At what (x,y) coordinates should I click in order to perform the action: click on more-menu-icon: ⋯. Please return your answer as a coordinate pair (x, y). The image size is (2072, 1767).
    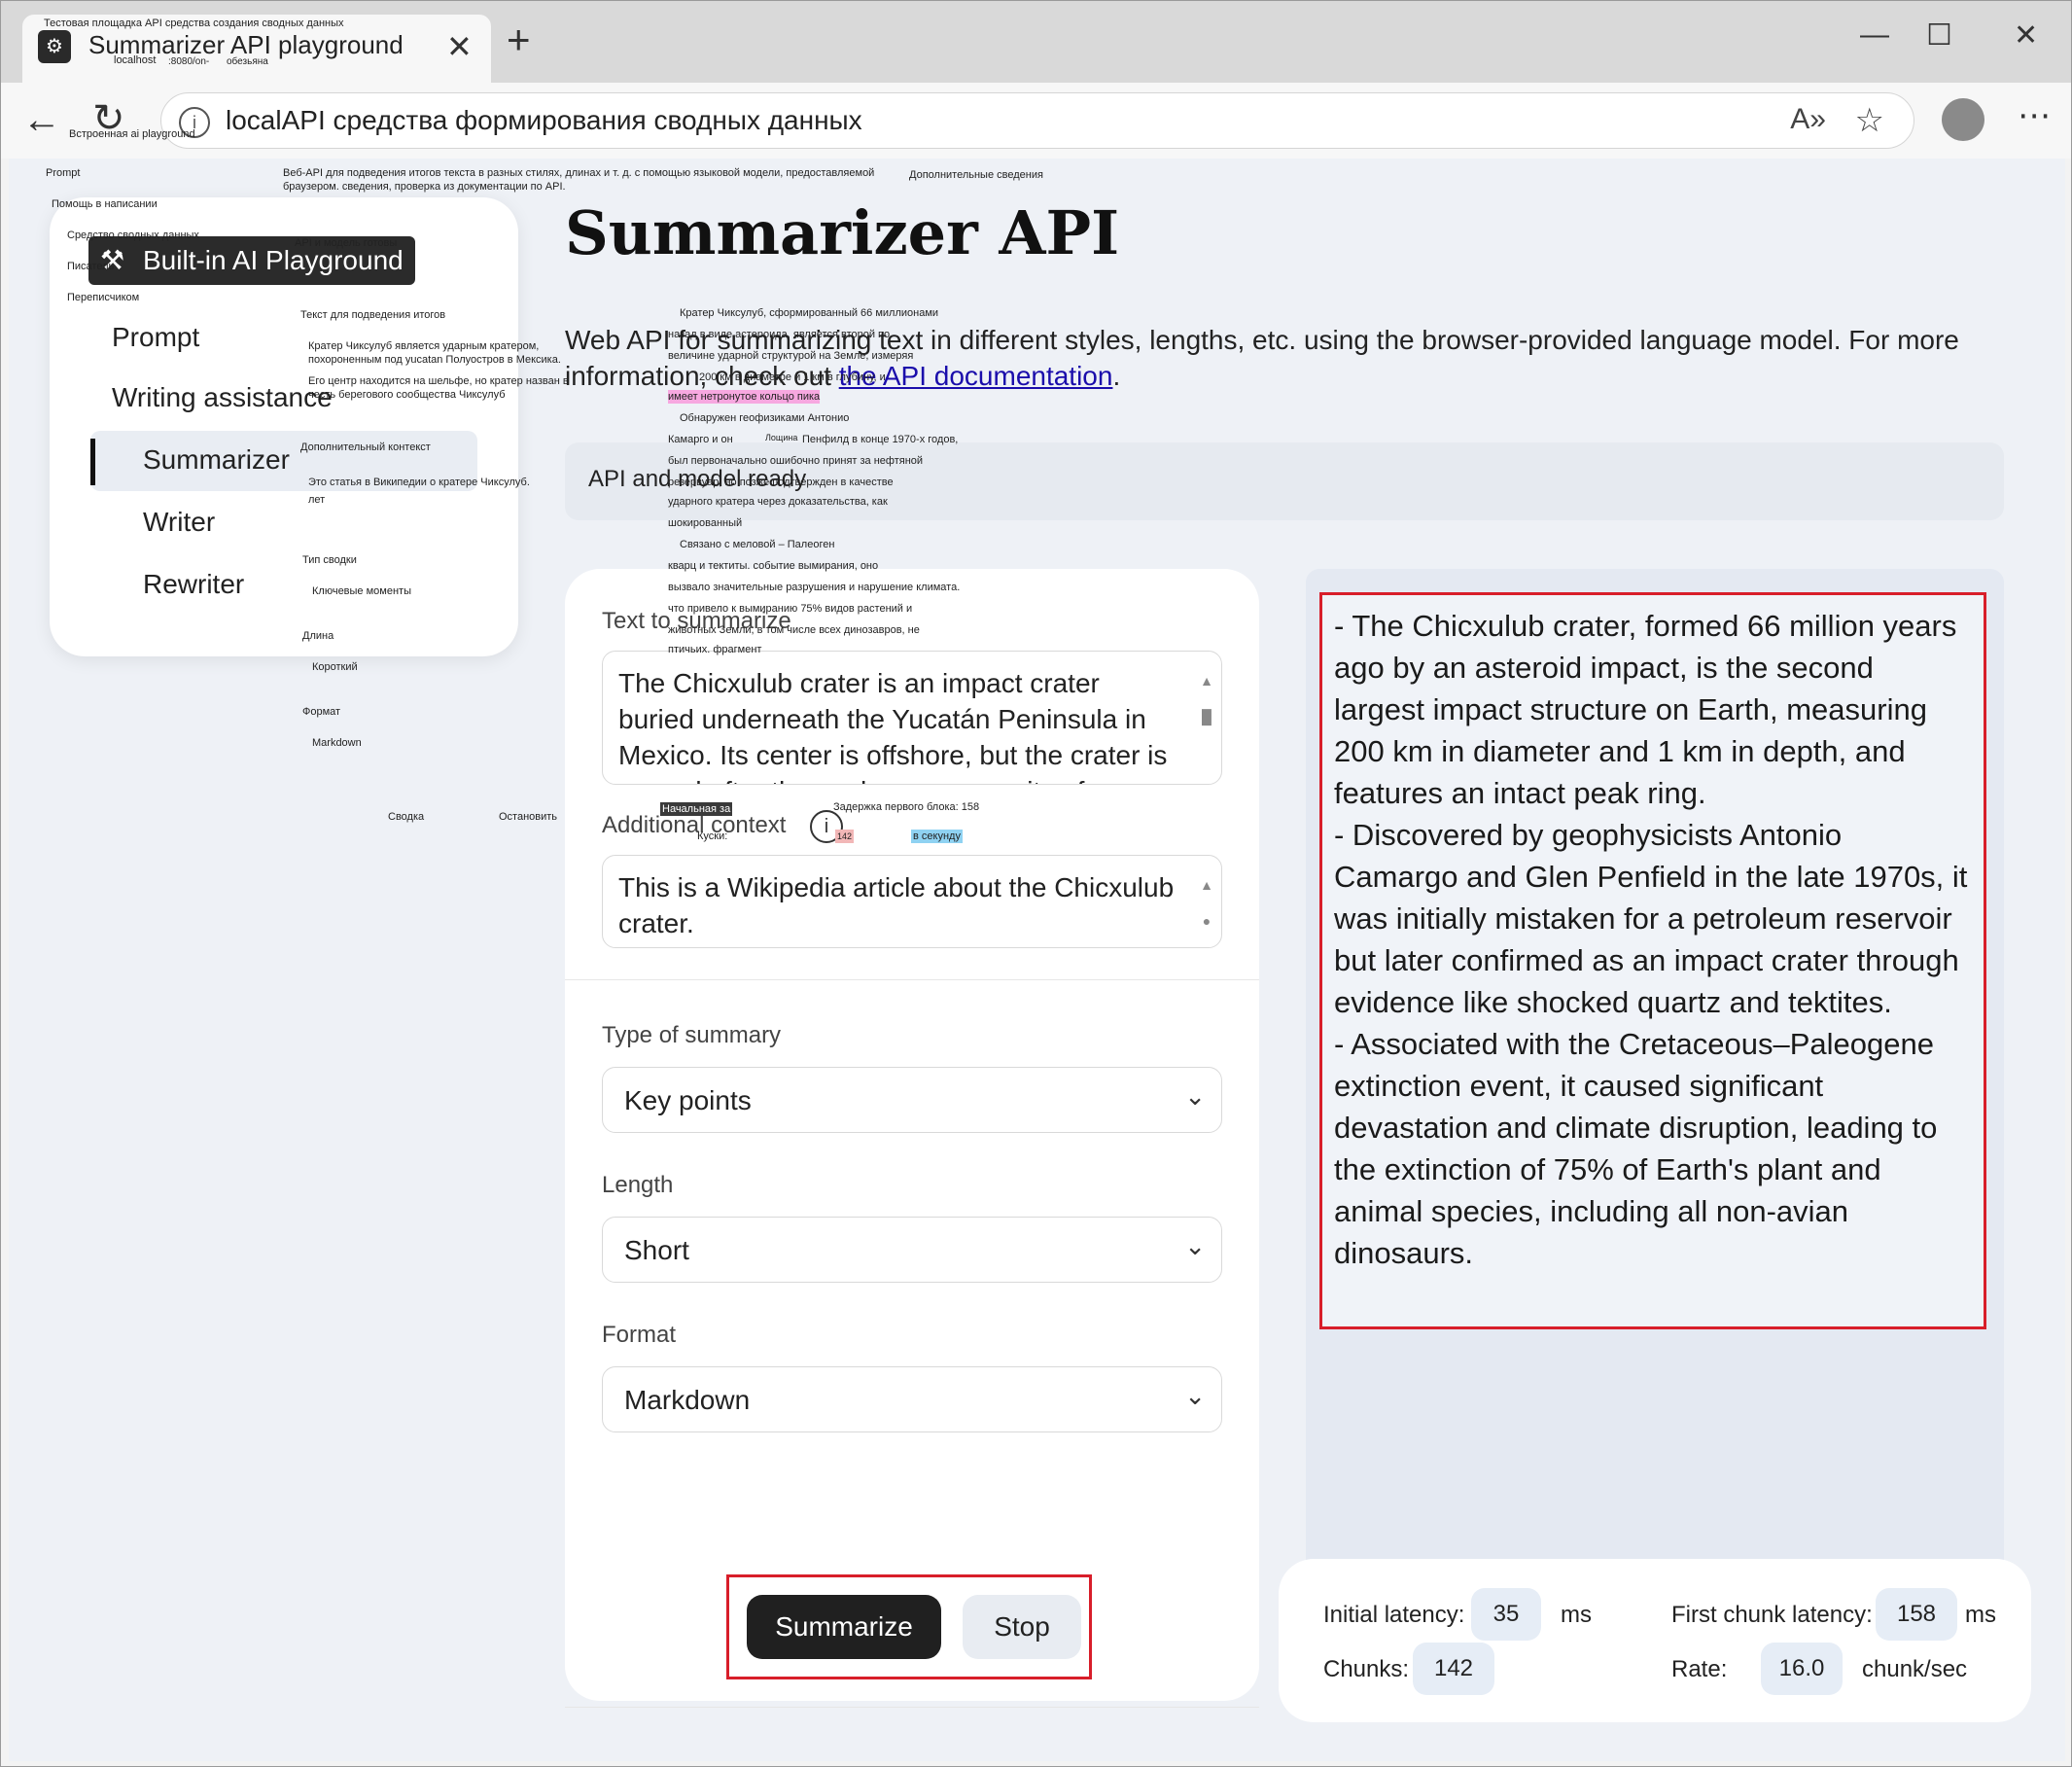
    Looking at the image, I should click on (2034, 116).